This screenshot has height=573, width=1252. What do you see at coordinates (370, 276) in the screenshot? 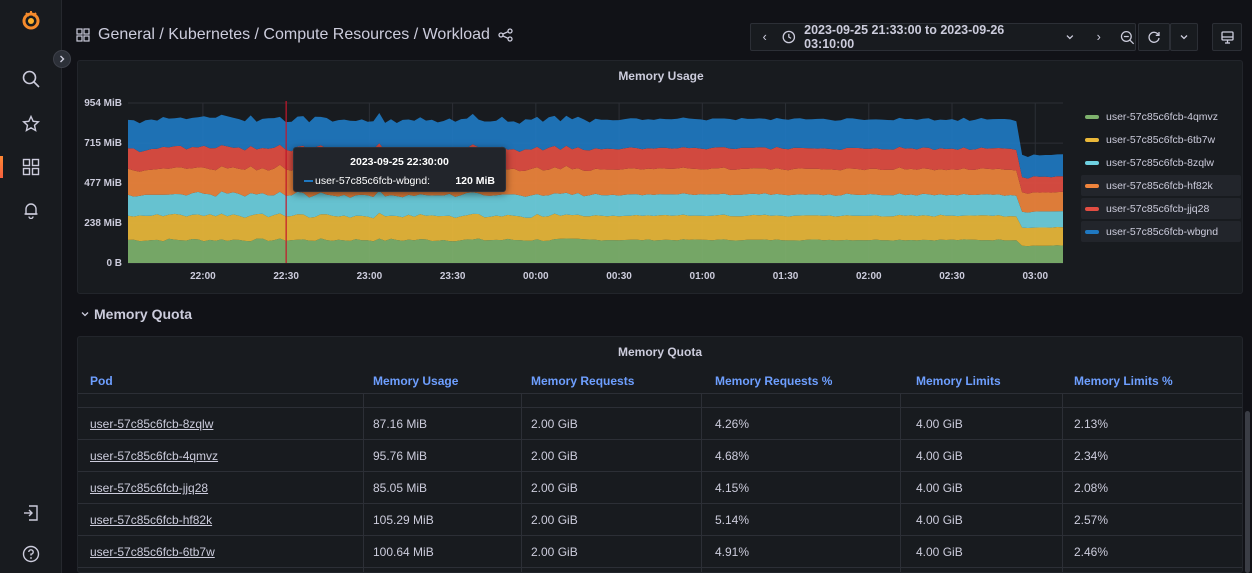
I see `x-tick-label: 23:00` at bounding box center [370, 276].